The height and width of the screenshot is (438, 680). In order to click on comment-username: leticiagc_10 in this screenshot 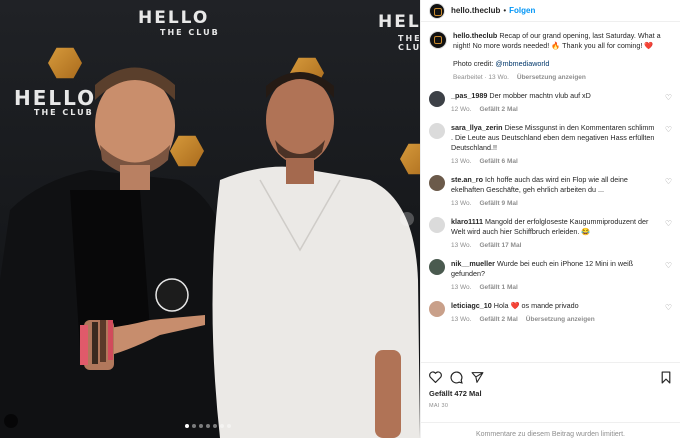, I will do `click(471, 305)`.